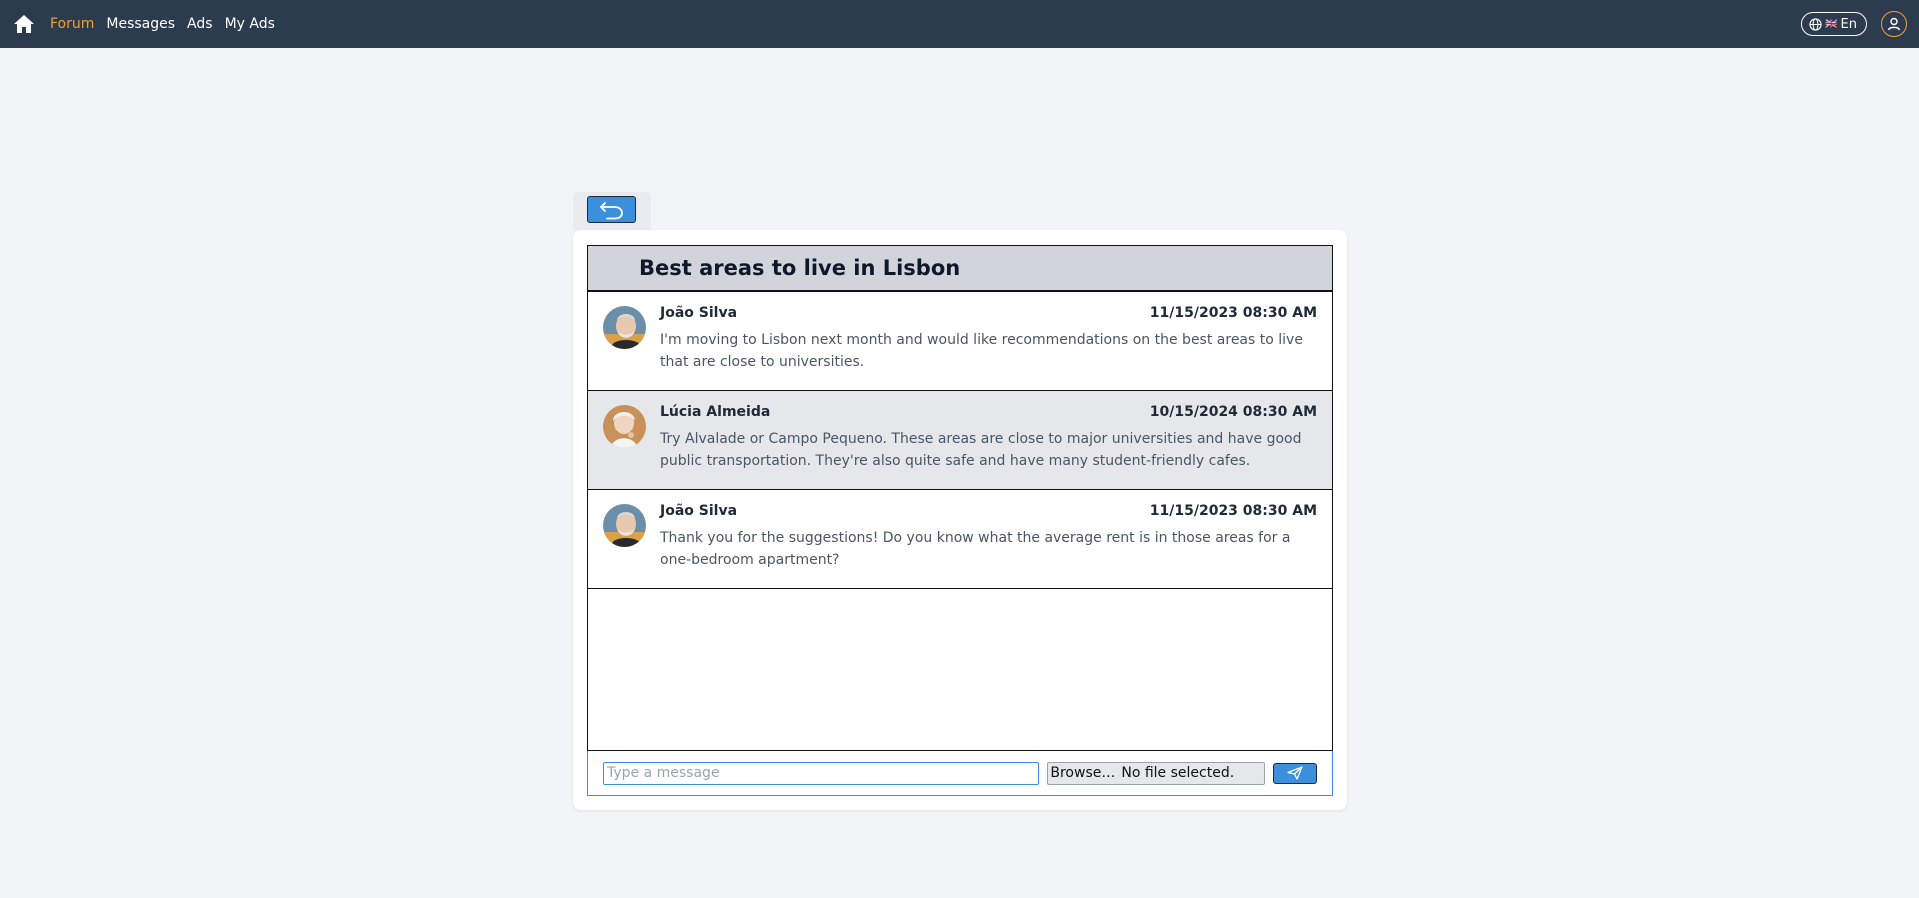 Image resolution: width=1919 pixels, height=898 pixels. Describe the element at coordinates (200, 24) in the screenshot. I see `nav-link-ads: Ads` at that location.